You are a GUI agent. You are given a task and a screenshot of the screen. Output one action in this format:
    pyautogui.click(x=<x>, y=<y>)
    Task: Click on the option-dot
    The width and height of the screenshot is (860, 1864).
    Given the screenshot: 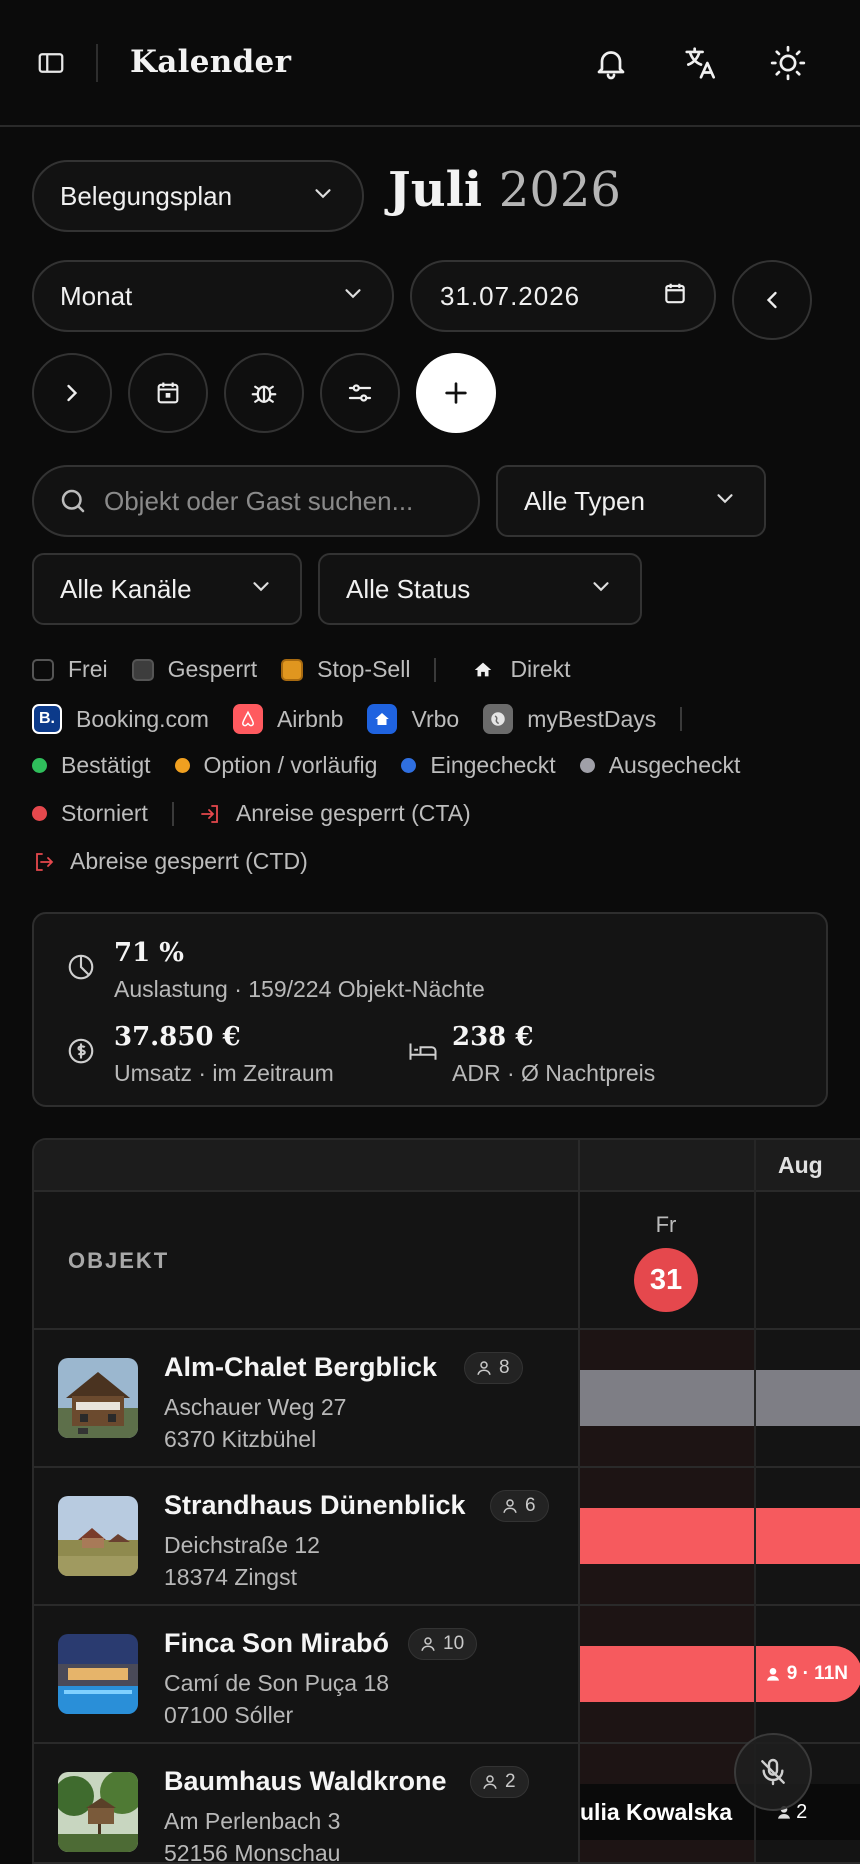 What is the action you would take?
    pyautogui.click(x=182, y=765)
    